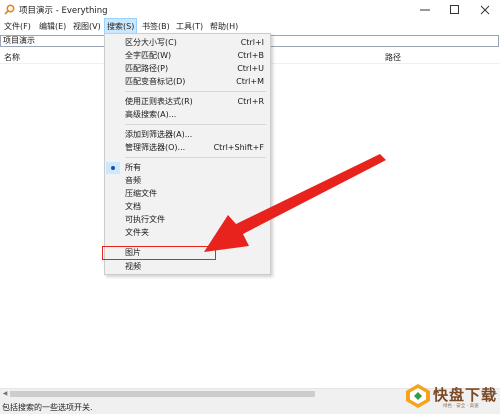 This screenshot has width=500, height=414. What do you see at coordinates (418, 396) in the screenshot?
I see `watermark-logo-icon` at bounding box center [418, 396].